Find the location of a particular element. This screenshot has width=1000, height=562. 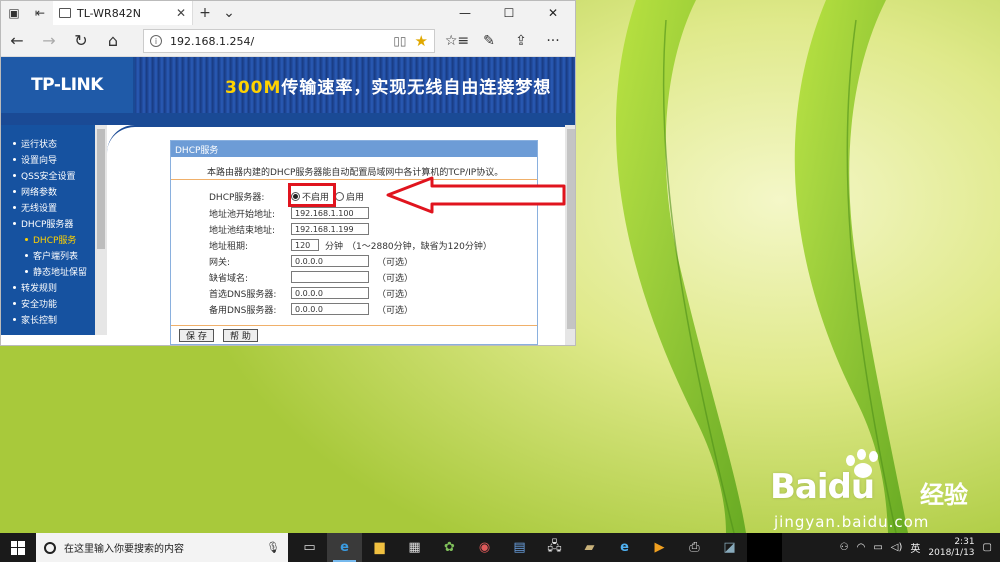

task-view-icon: ▭ is located at coordinates (309, 547).